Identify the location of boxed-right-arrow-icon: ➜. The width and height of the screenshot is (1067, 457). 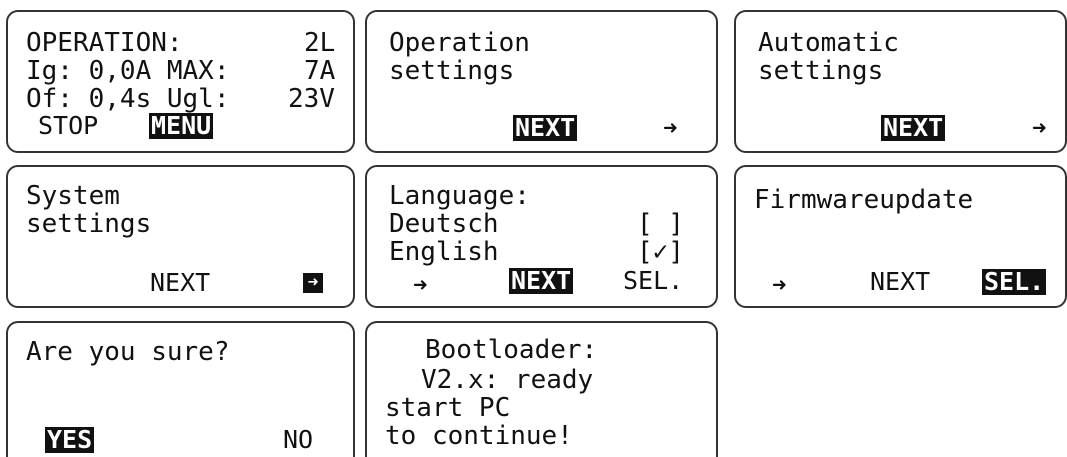
(313, 283).